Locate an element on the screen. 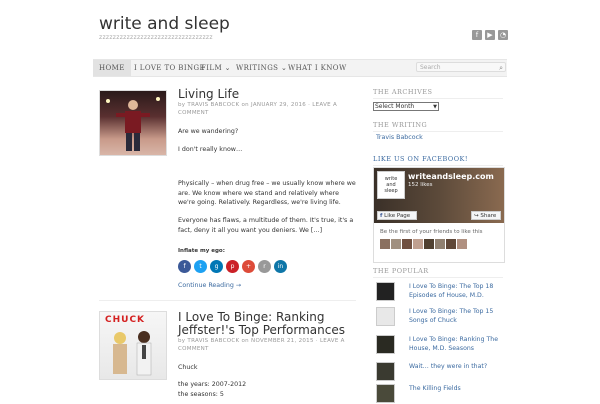  share-buttons: f t g p + r in is located at coordinates (232, 266).